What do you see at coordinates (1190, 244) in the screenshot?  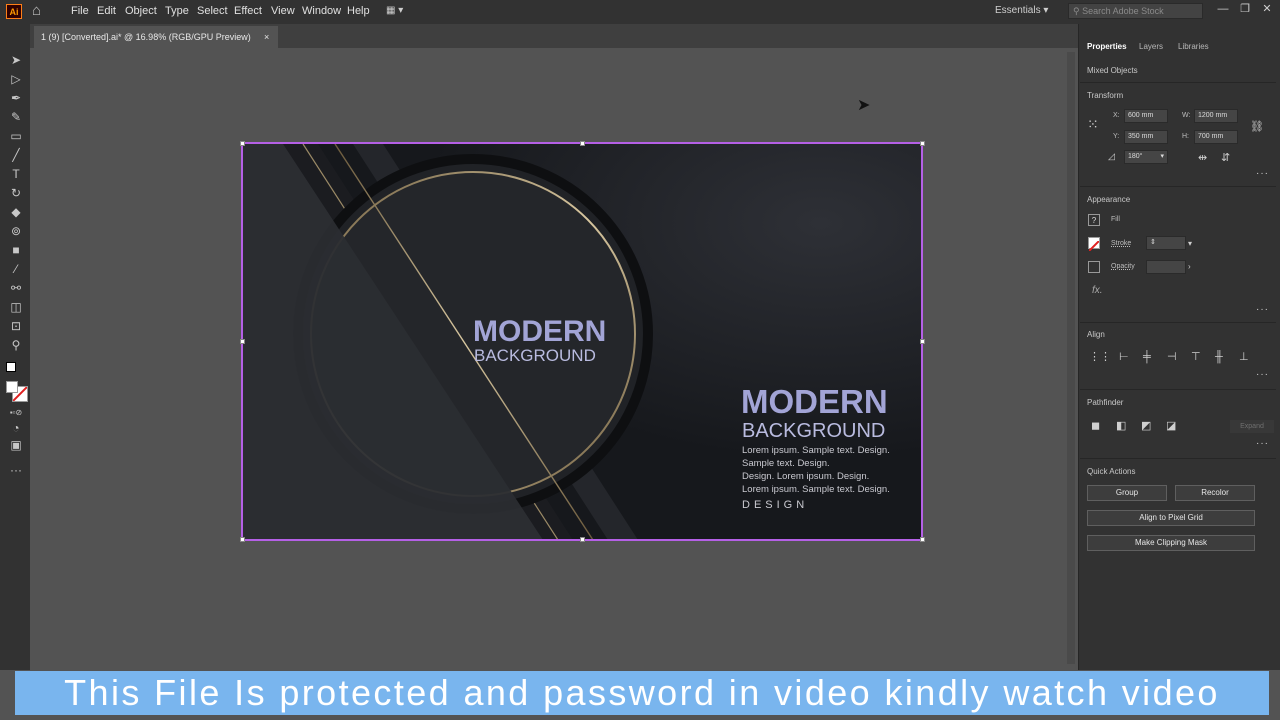 I see `stroke-dropdown-icon: ▾` at bounding box center [1190, 244].